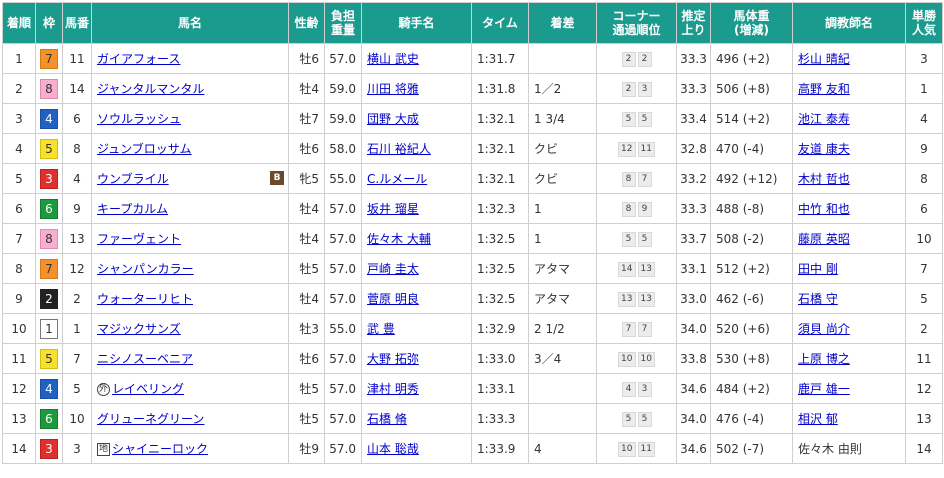 The image size is (944, 478). I want to click on margin-cell: 1／2, so click(562, 88).